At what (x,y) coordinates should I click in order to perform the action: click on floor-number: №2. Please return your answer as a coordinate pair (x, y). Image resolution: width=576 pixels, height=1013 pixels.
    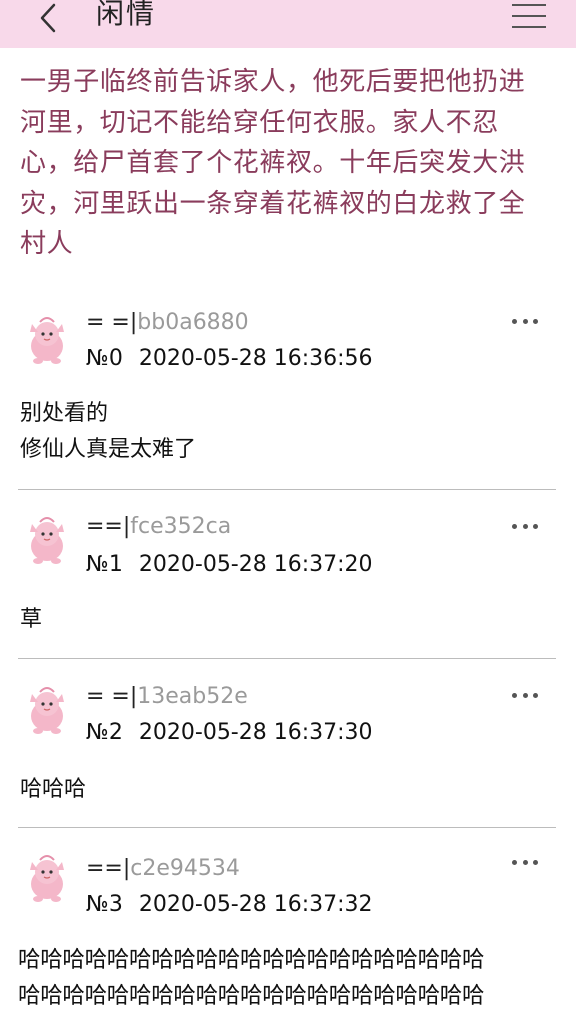
    Looking at the image, I should click on (104, 732).